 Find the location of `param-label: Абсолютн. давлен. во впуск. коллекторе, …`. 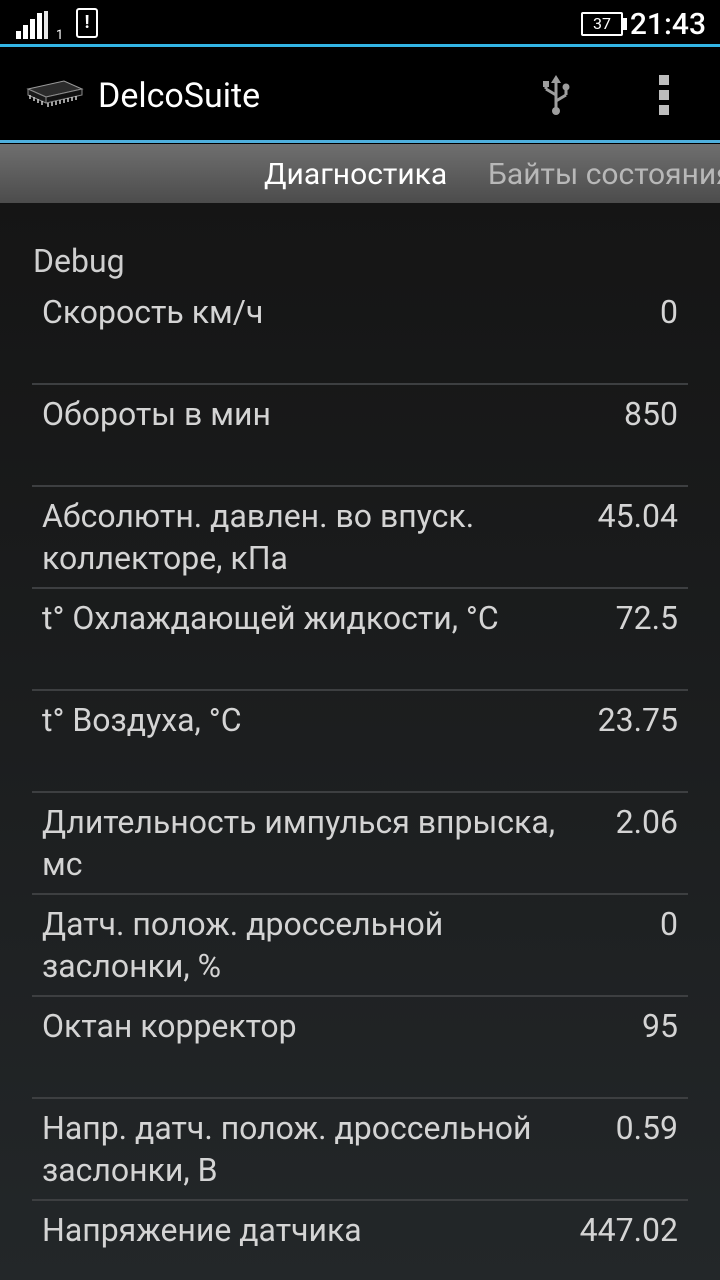

param-label: Абсолютн. давлен. во впуск. коллекторе, … is located at coordinates (258, 537).